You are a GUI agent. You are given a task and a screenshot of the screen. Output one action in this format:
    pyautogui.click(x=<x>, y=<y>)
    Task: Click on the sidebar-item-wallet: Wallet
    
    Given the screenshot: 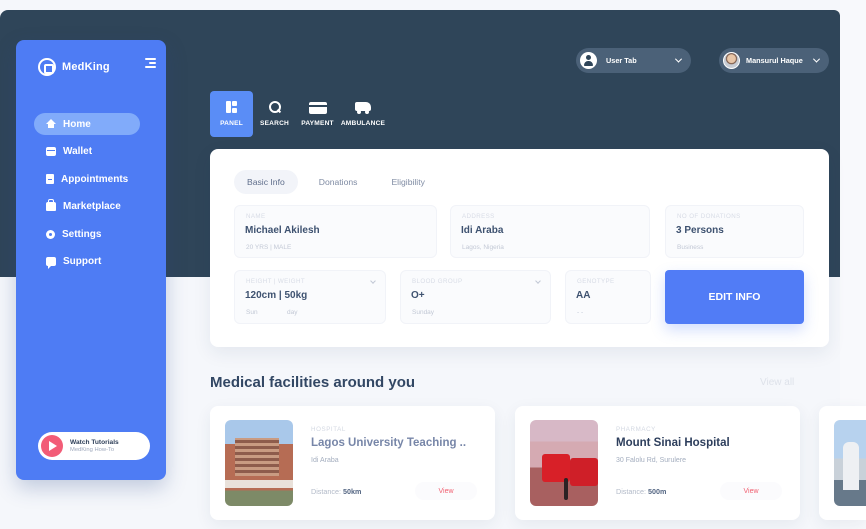 What is the action you would take?
    pyautogui.click(x=87, y=152)
    